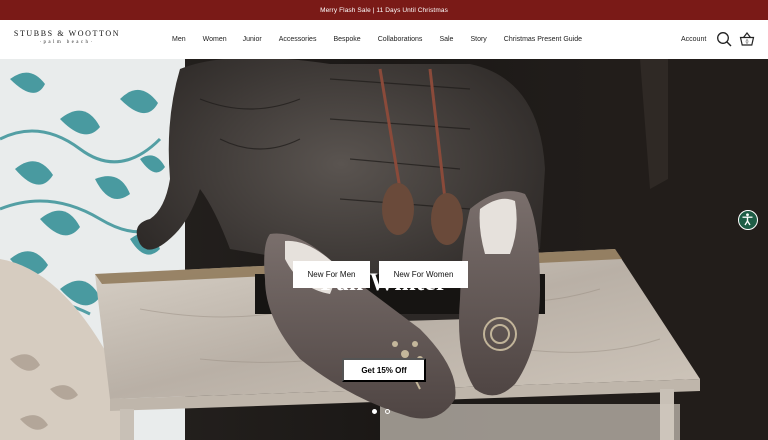 The image size is (768, 440). I want to click on get-discount-button: Get 15% Off, so click(384, 370).